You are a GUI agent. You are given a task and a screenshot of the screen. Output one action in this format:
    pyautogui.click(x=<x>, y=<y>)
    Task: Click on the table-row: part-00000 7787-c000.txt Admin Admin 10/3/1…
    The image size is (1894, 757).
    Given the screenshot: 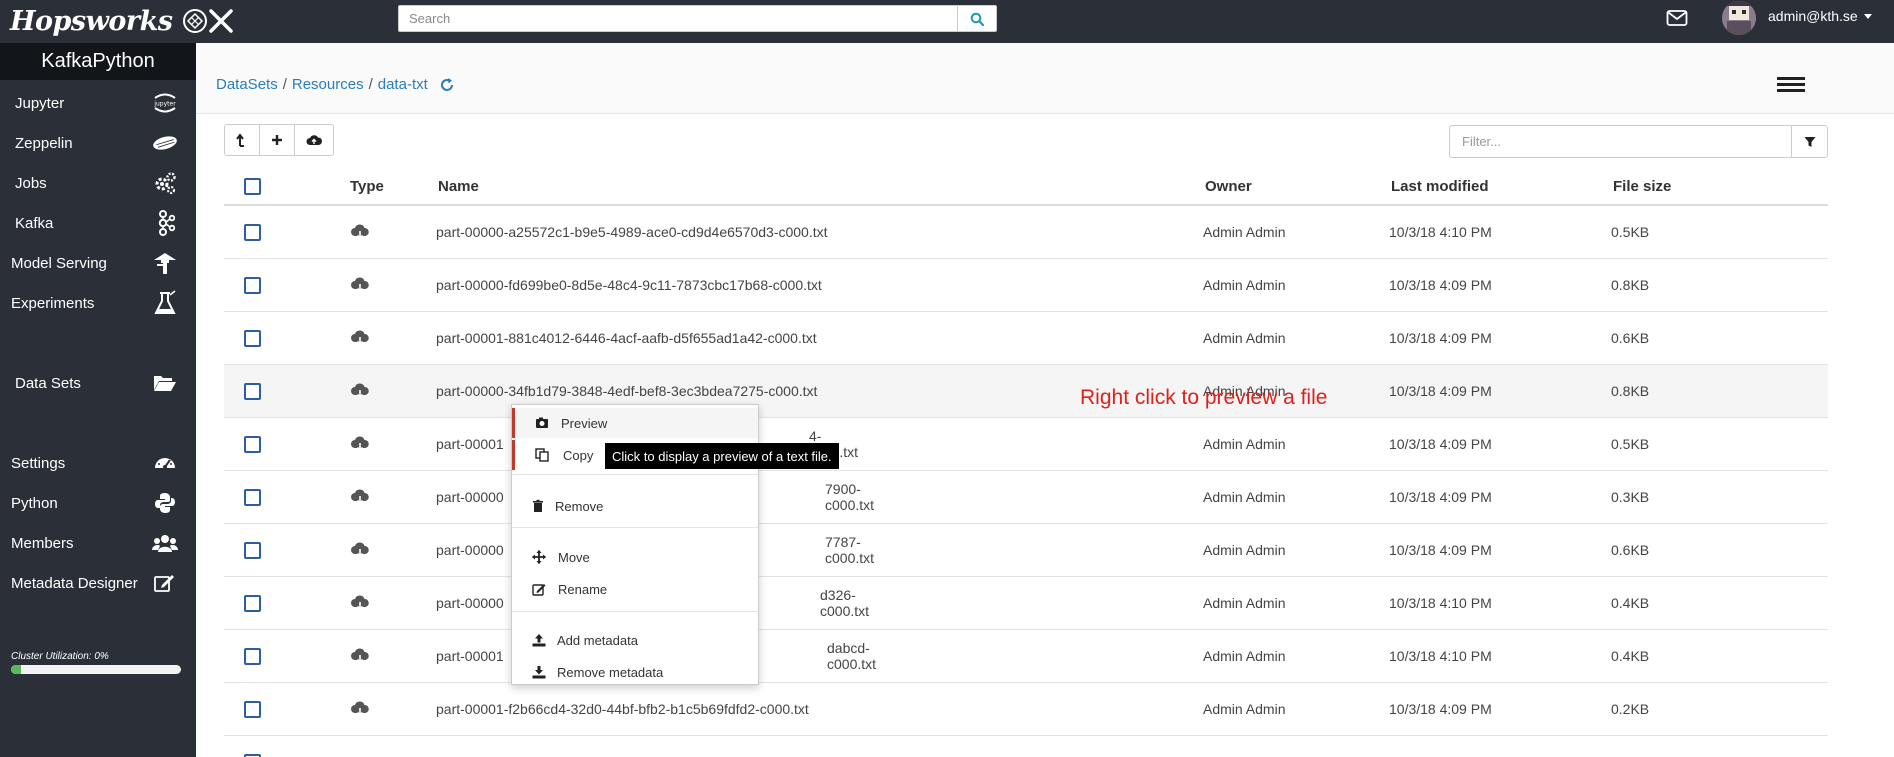 What is the action you would take?
    pyautogui.click(x=1026, y=550)
    